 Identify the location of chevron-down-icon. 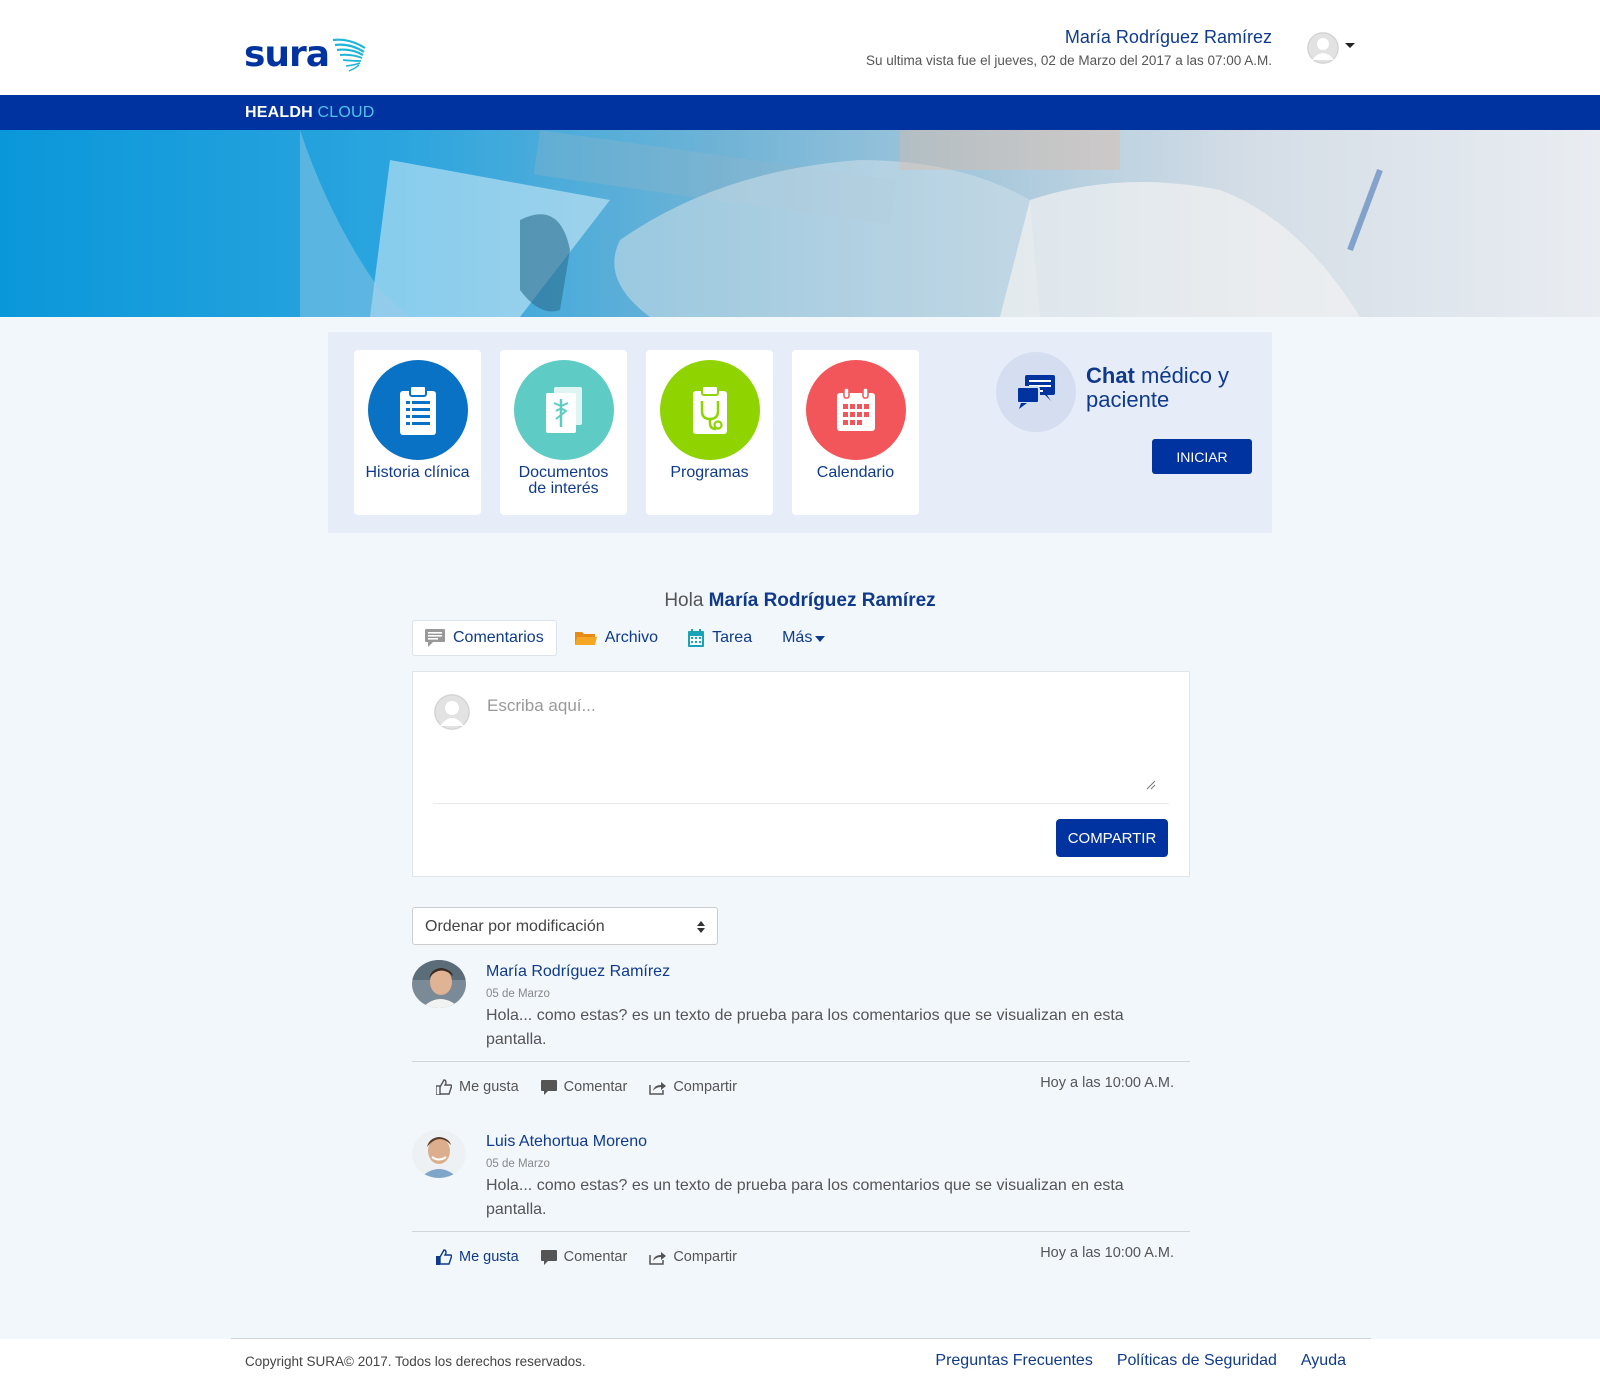
(820, 638).